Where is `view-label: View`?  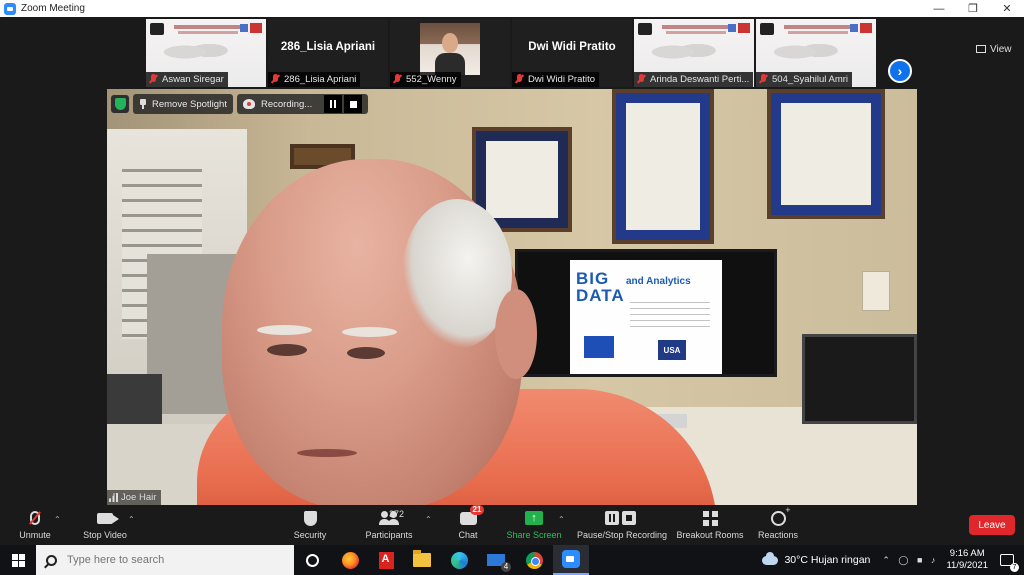
view-label: View is located at coordinates (1001, 49).